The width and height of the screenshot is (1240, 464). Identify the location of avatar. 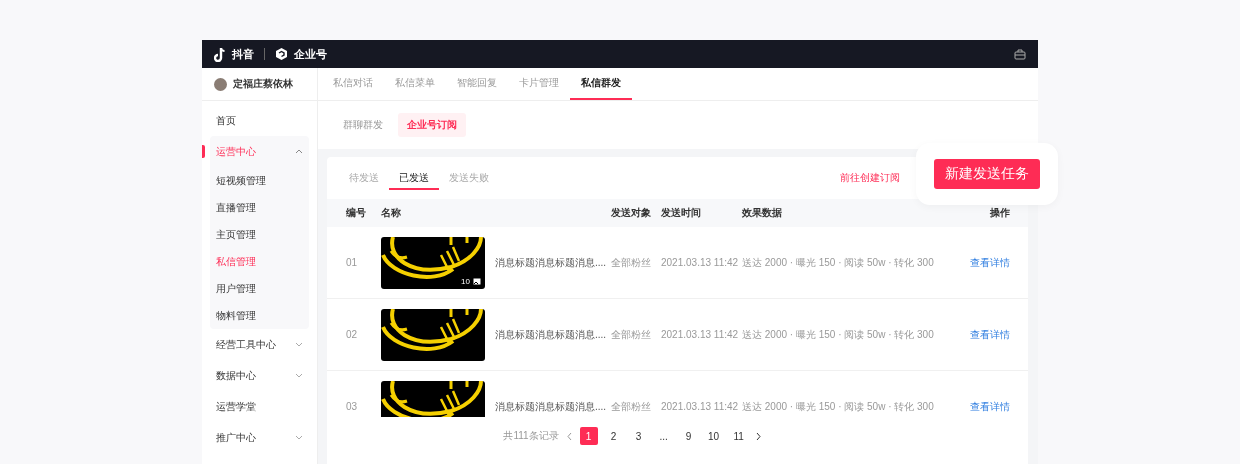
(220, 84).